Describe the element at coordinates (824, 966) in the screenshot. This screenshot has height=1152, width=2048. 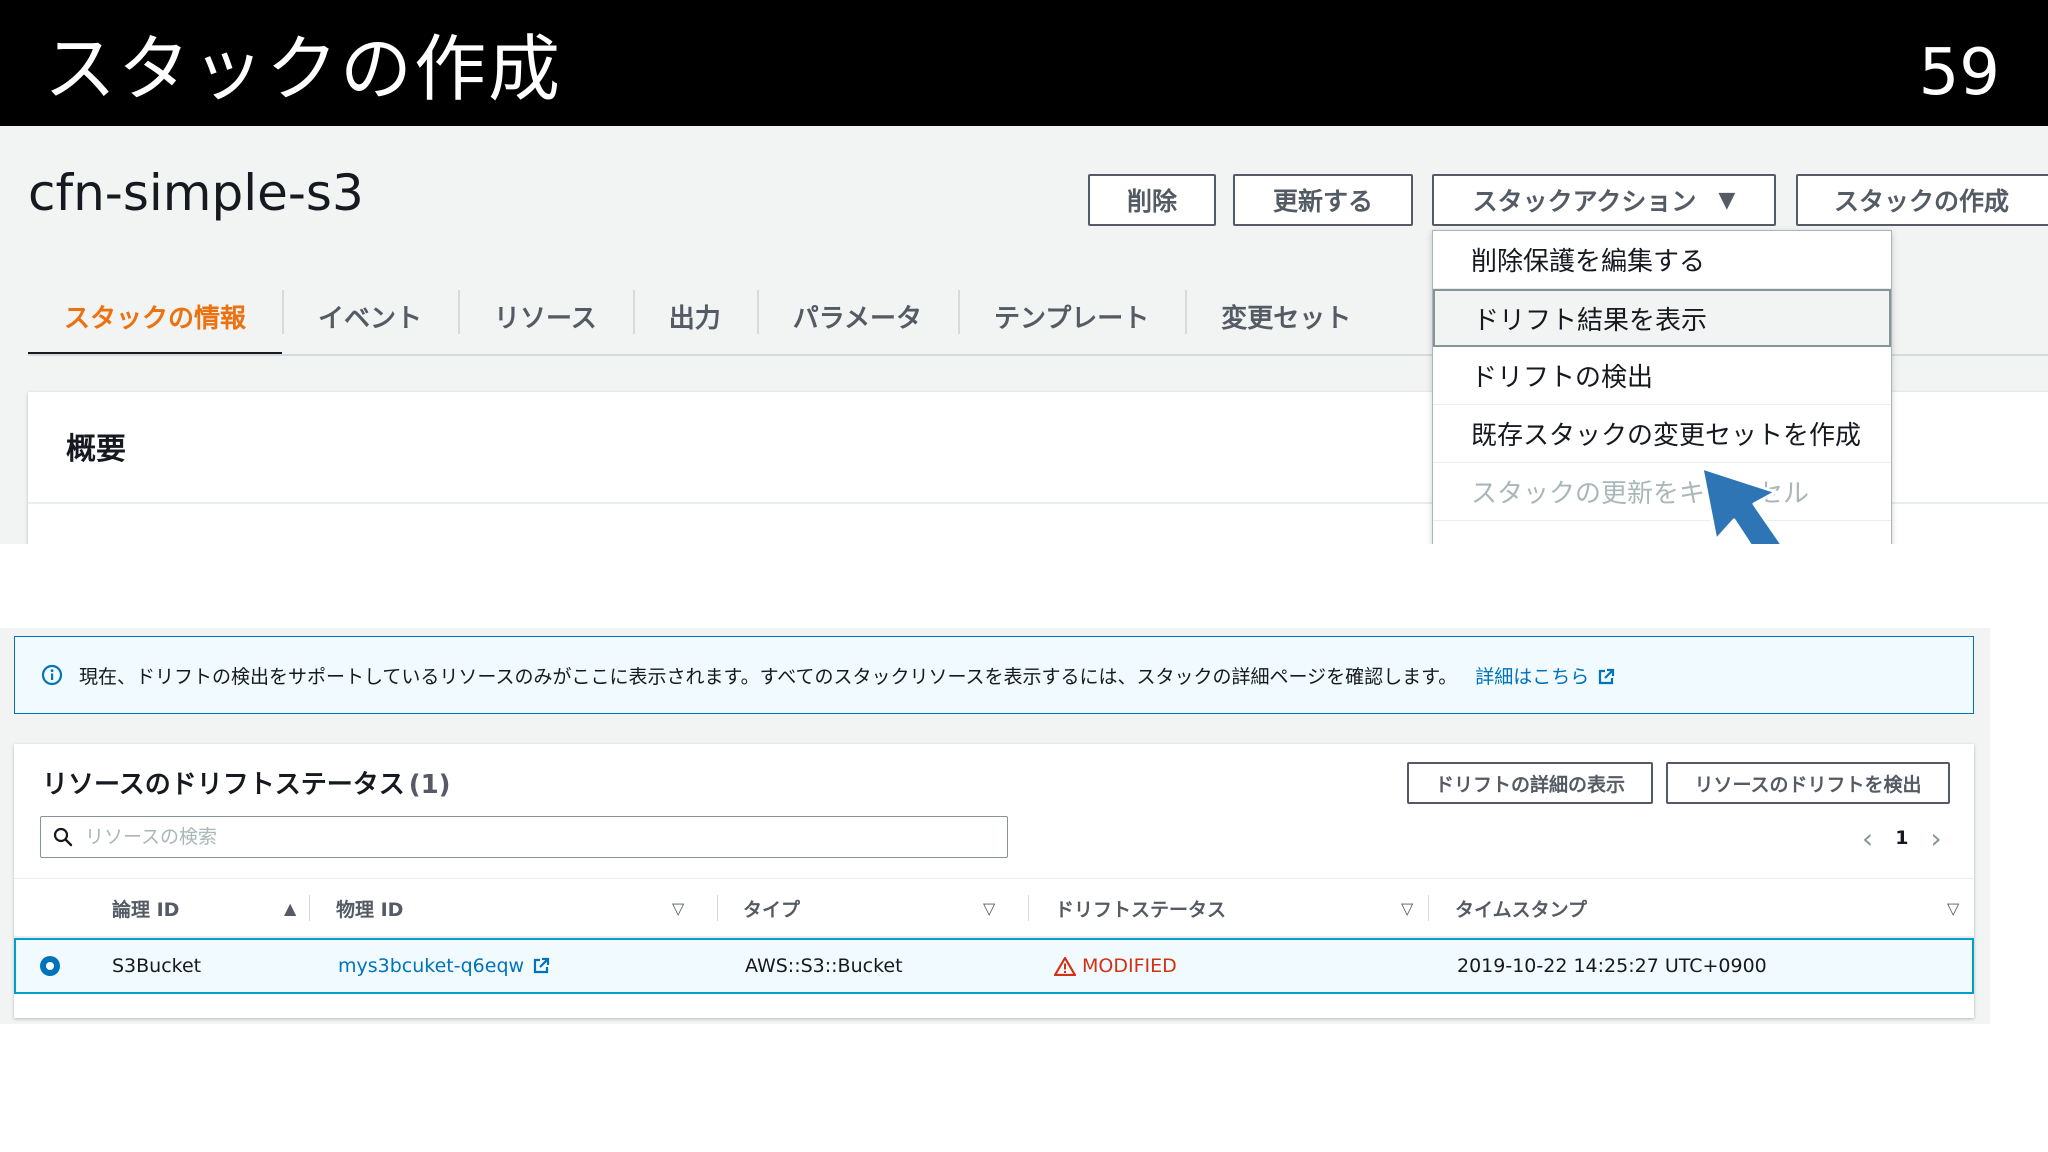
I see `type-cell: AWS::S3::Bucket` at that location.